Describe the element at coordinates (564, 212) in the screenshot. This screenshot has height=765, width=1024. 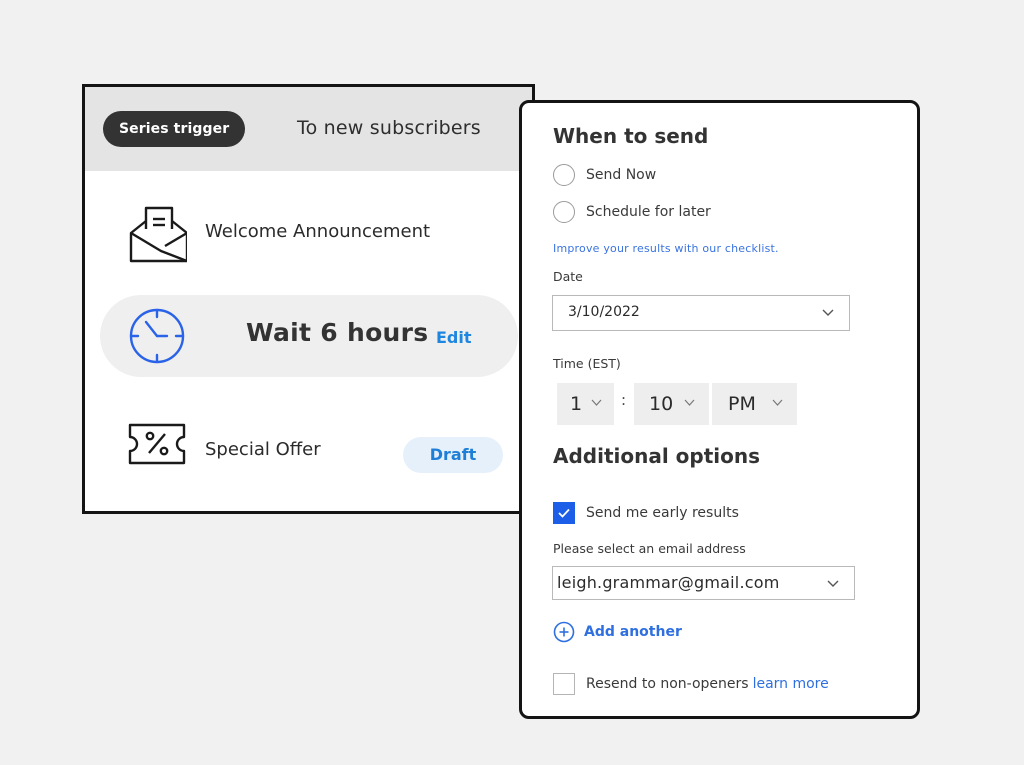
I see `schedule-later-radio` at that location.